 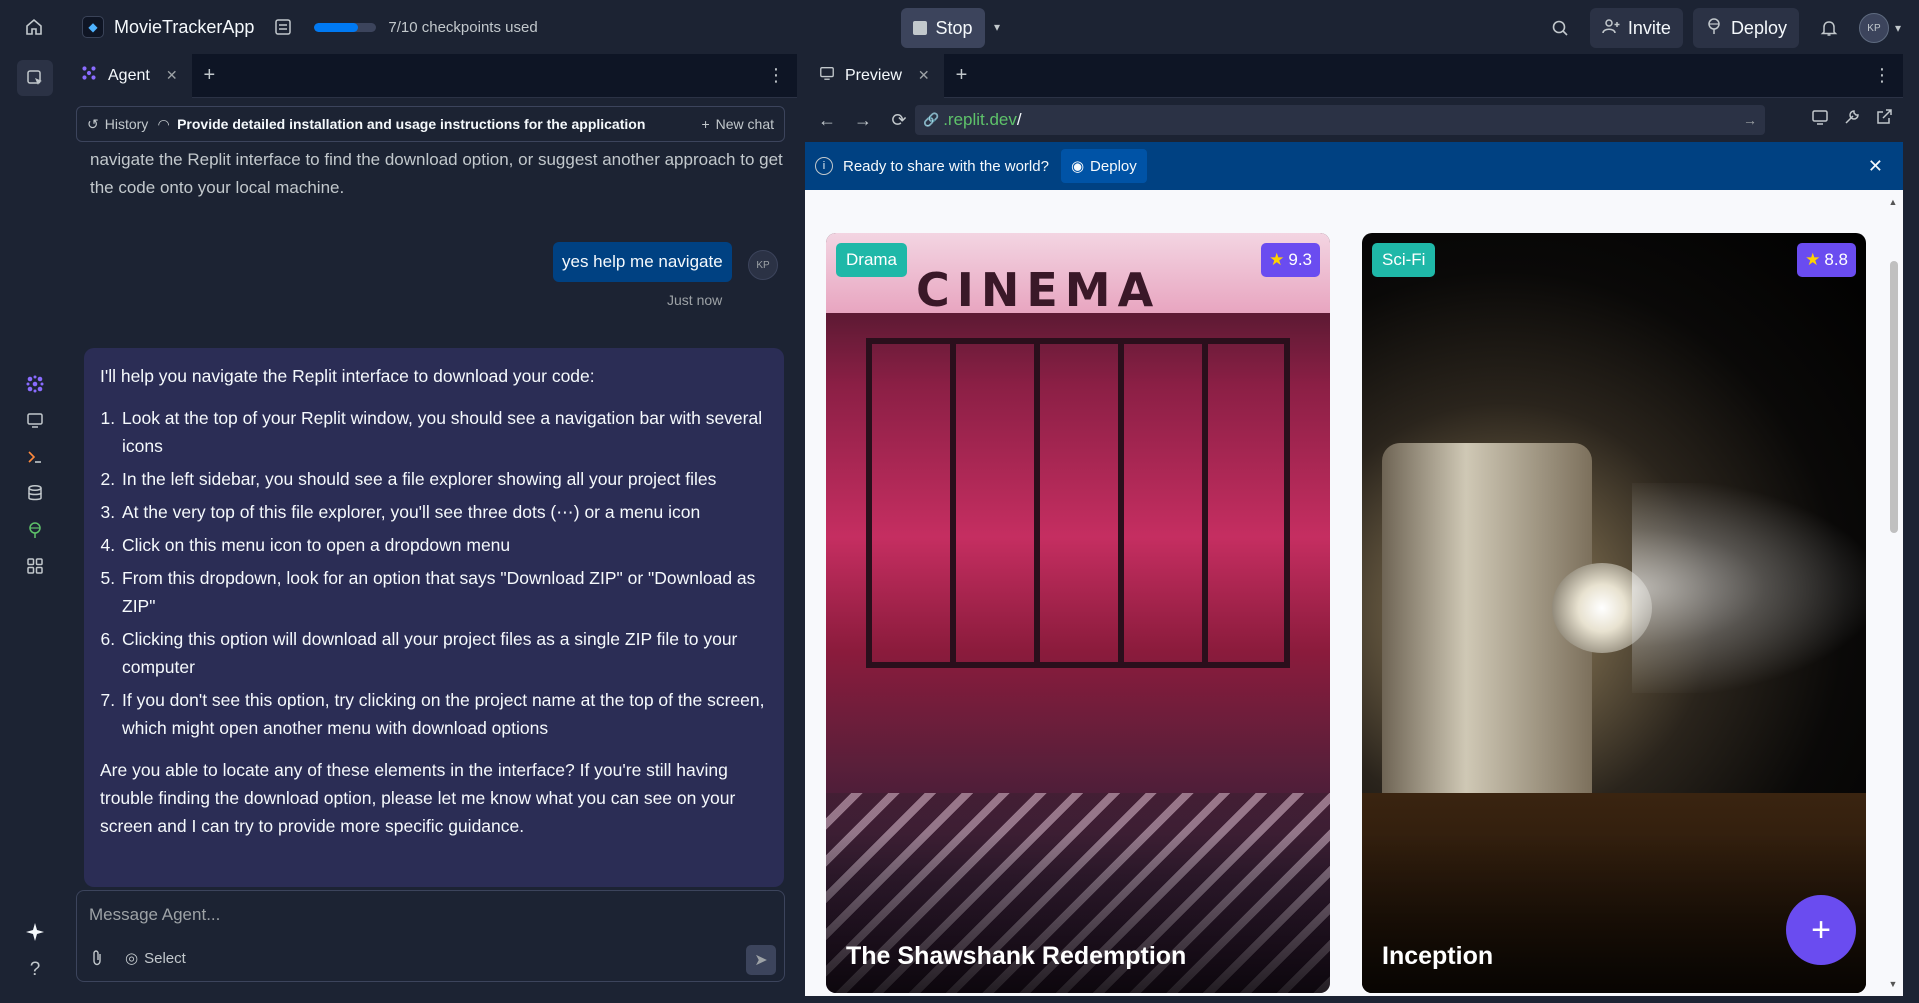 What do you see at coordinates (827, 120) in the screenshot?
I see `back-arrow-icon: ←` at bounding box center [827, 120].